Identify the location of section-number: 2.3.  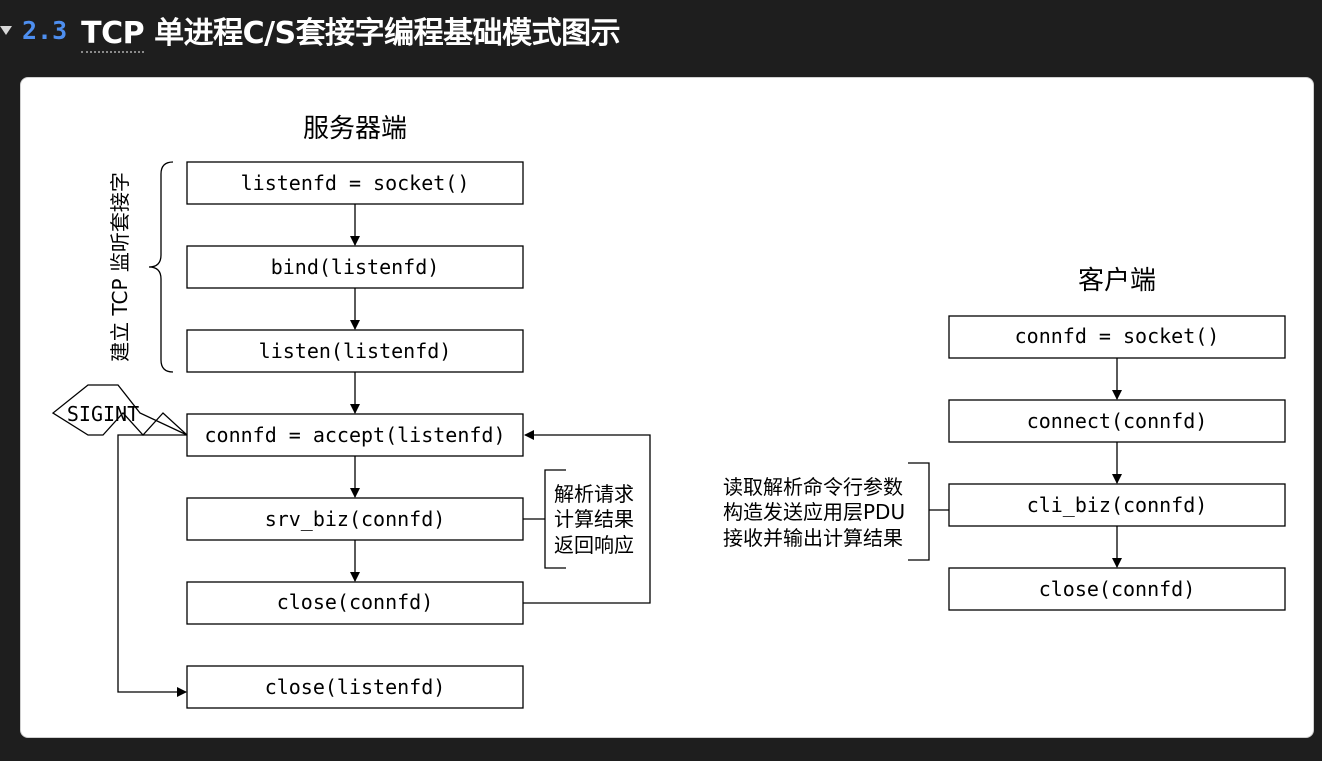
(45, 30).